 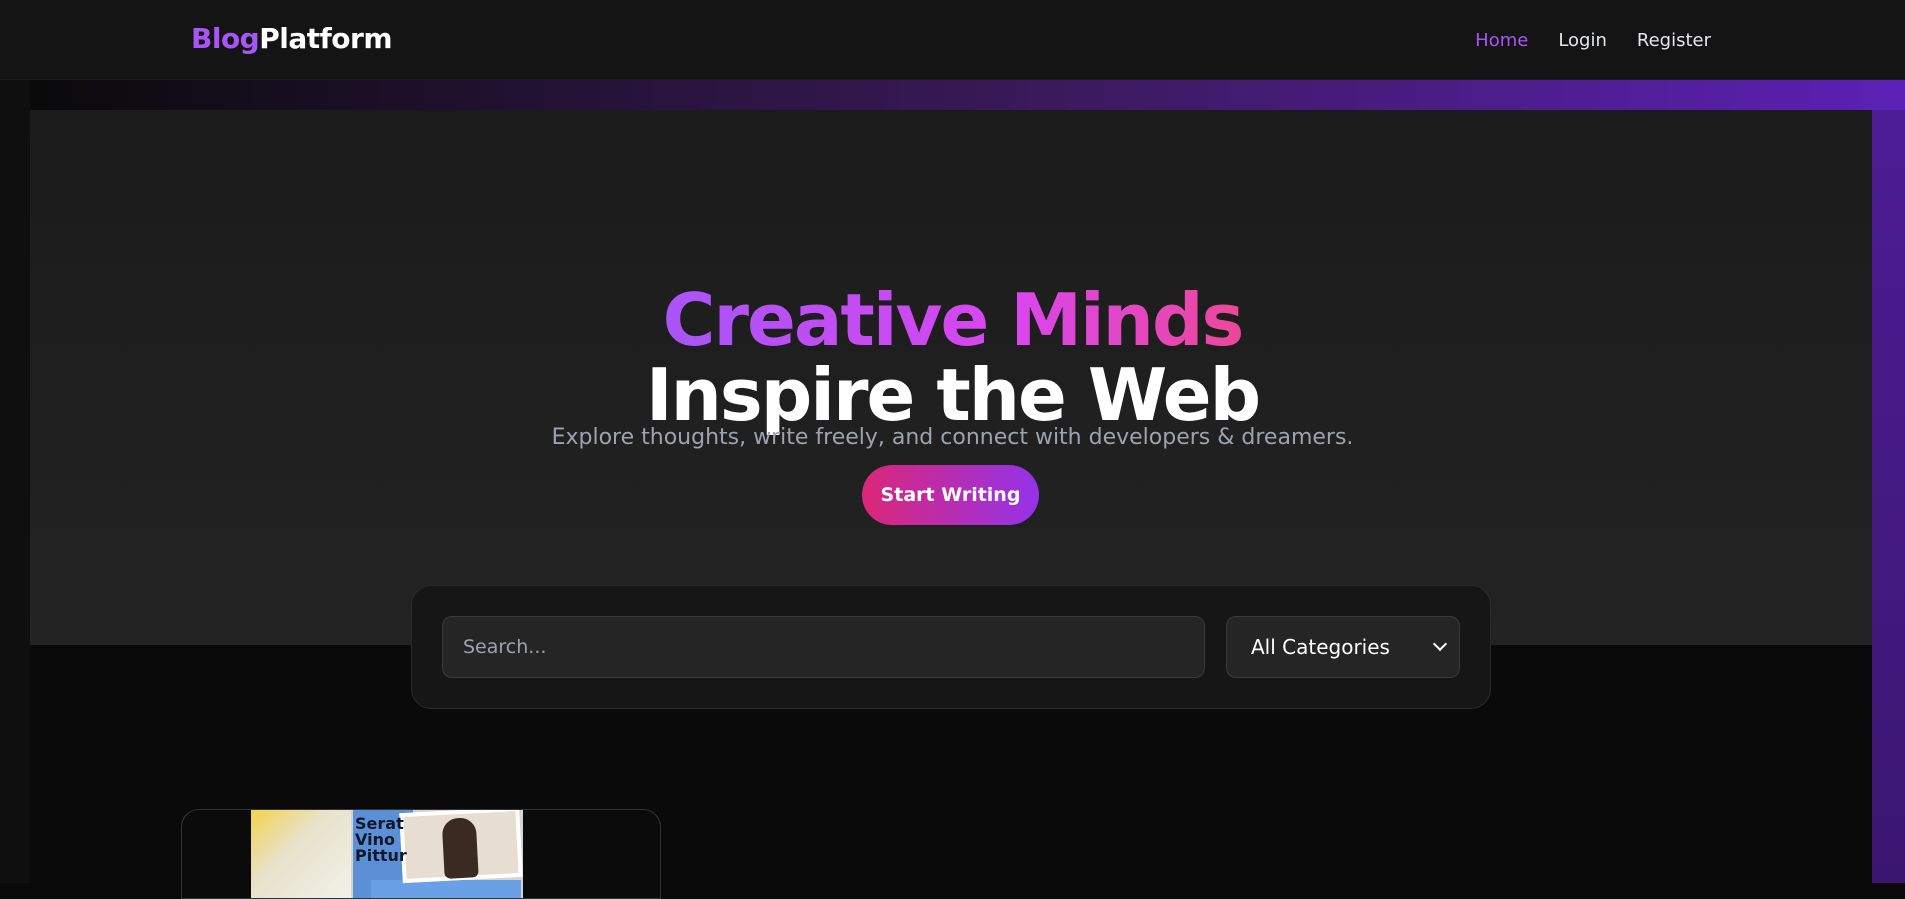 I want to click on nav-link-login: Login, so click(x=1582, y=40).